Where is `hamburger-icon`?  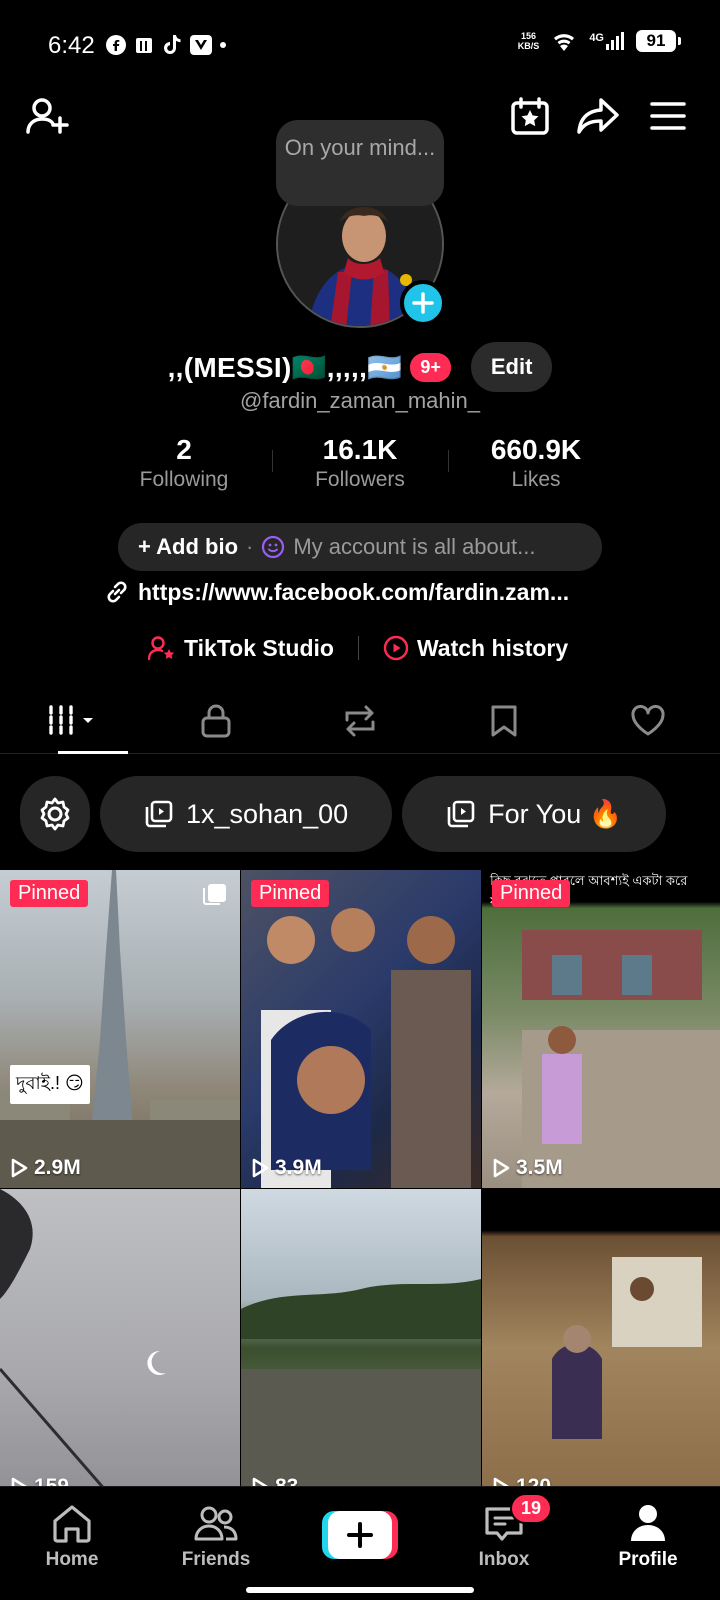
hamburger-icon is located at coordinates (668, 116).